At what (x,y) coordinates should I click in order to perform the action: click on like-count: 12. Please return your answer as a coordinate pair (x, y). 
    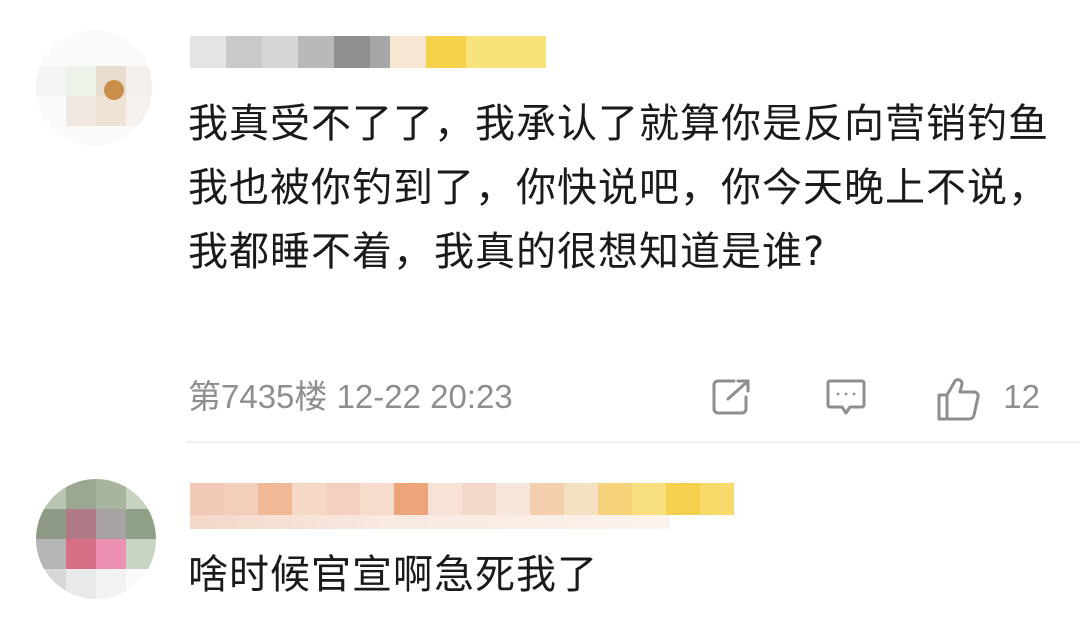
    Looking at the image, I should click on (1021, 396).